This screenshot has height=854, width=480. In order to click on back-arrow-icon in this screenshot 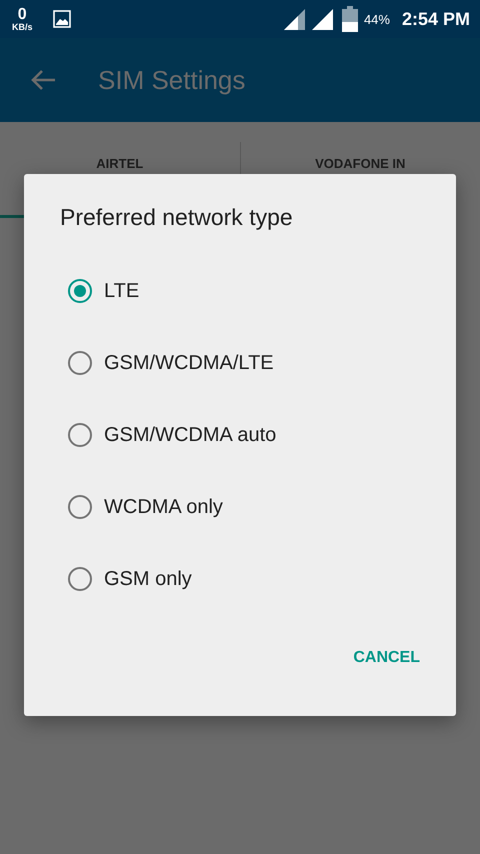, I will do `click(43, 80)`.